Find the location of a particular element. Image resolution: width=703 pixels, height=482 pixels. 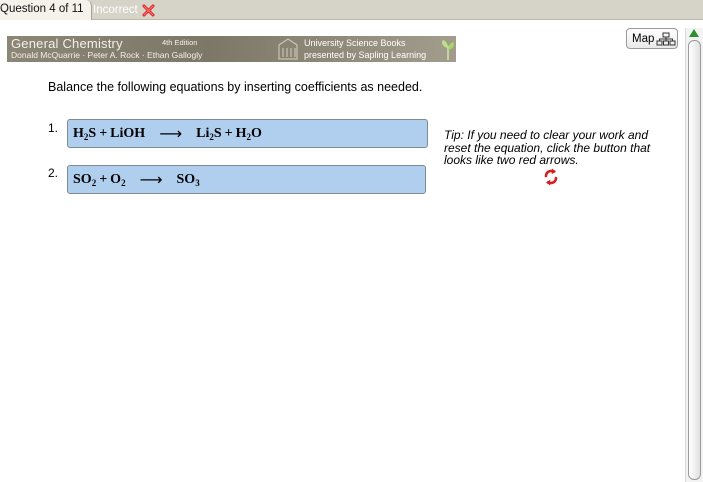

reactant-lioh: LiOH is located at coordinates (128, 133).